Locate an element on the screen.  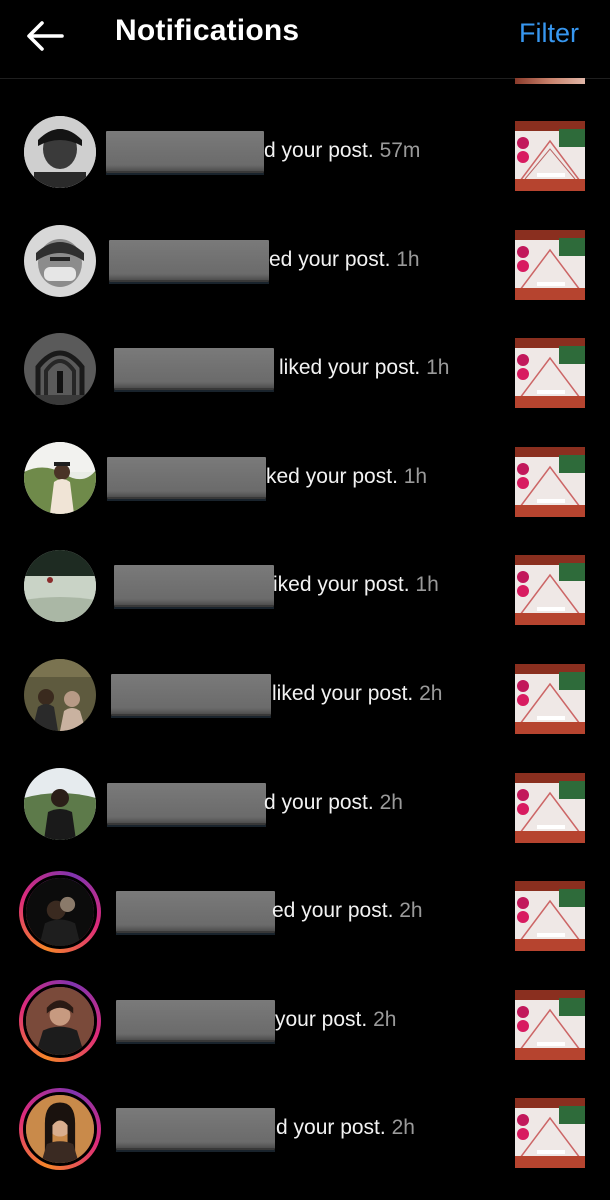
notification-row: d your post. 57m is located at coordinates (305, 152).